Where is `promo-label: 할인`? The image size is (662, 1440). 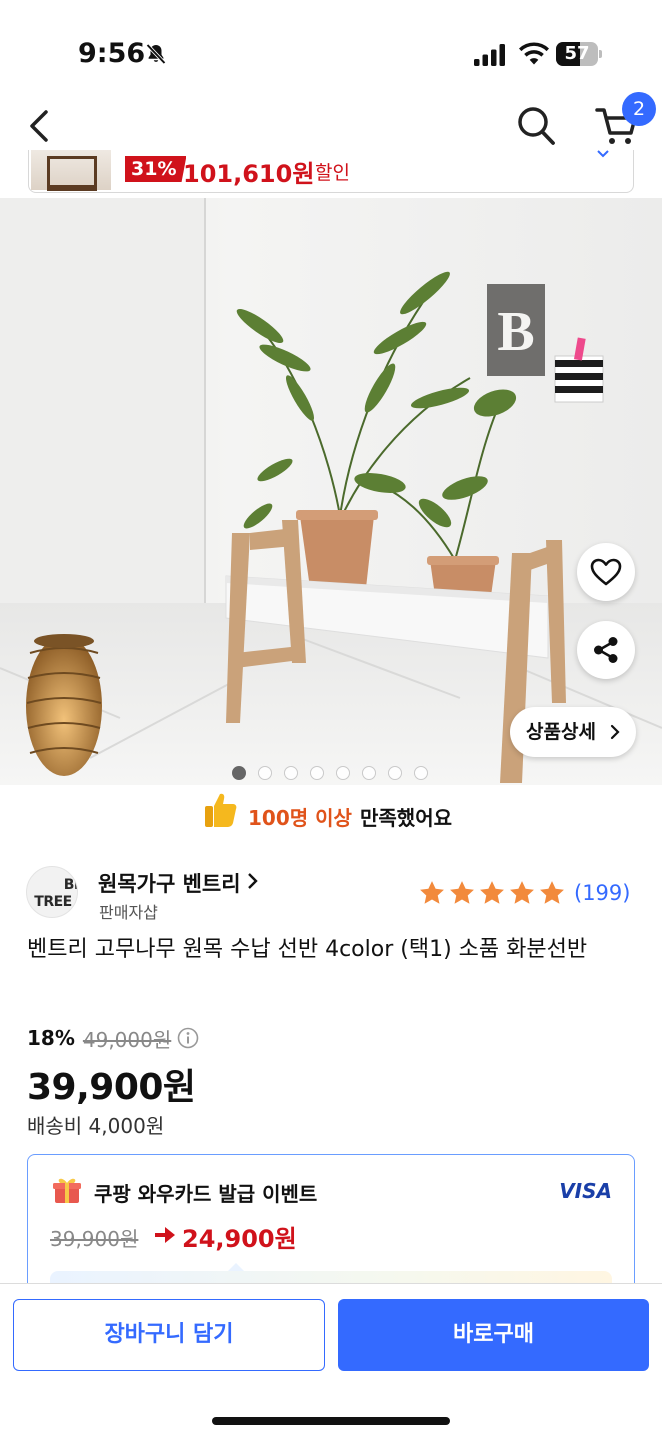
promo-label: 할인 is located at coordinates (332, 173).